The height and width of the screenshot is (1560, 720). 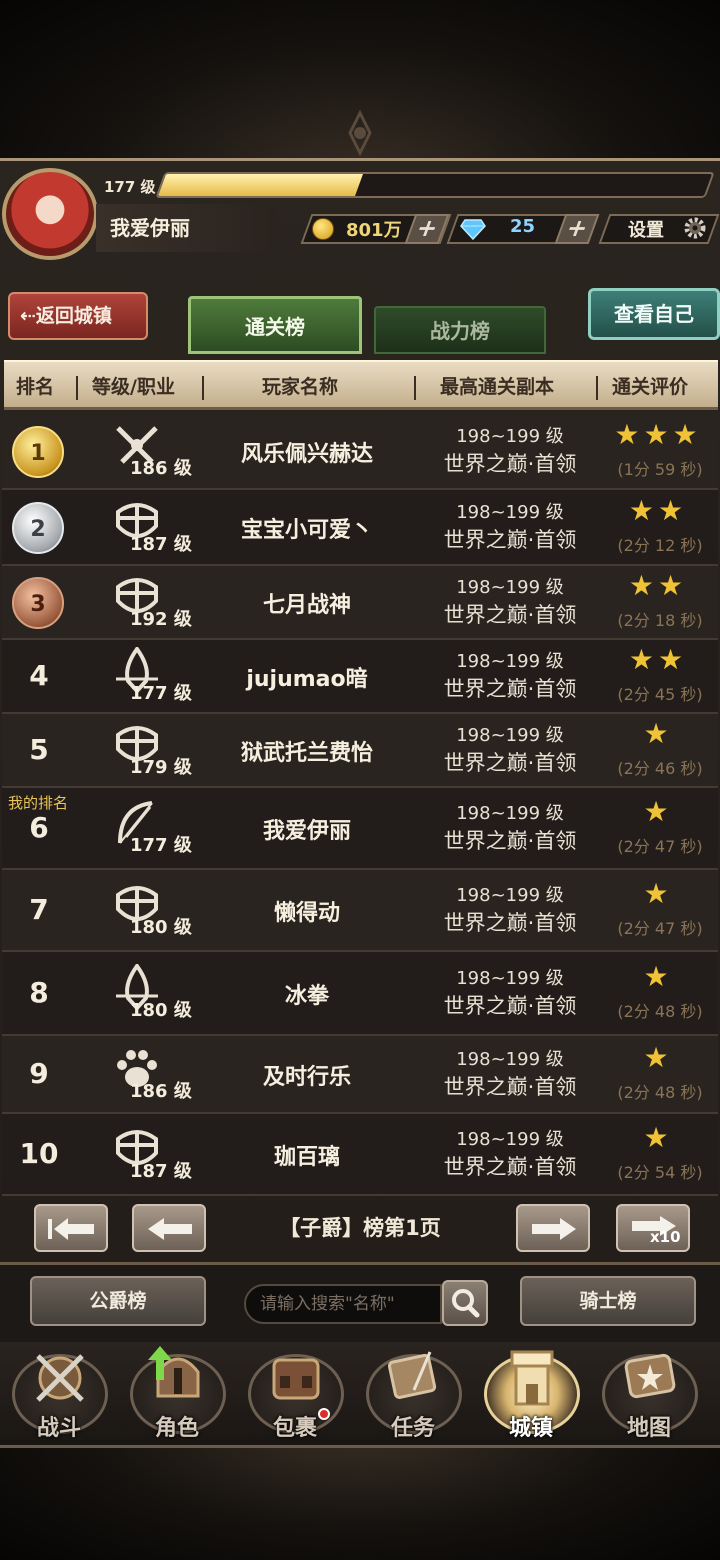 I want to click on rank-number: 7, so click(x=39, y=909).